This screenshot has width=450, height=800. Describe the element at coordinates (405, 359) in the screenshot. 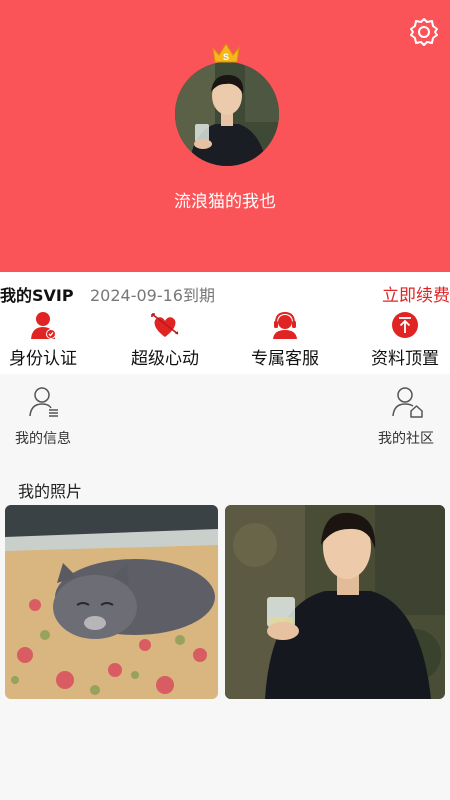

I see `perk-label: 资料顶置` at that location.